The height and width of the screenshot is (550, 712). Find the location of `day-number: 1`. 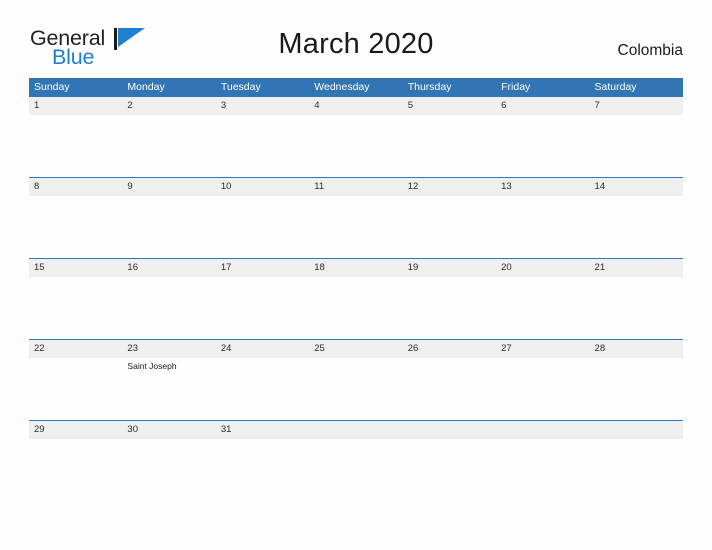

day-number: 1 is located at coordinates (75, 106).